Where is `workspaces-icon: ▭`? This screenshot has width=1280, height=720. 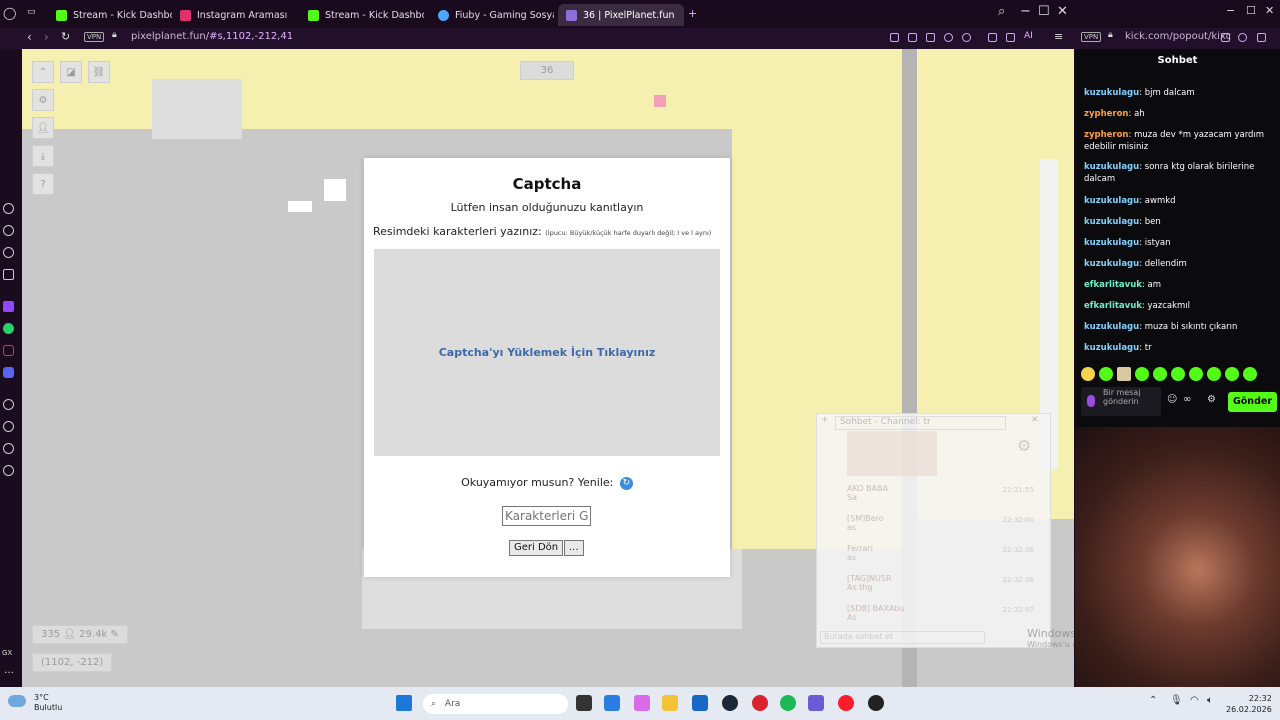
workspaces-icon: ▭ is located at coordinates (31, 12).